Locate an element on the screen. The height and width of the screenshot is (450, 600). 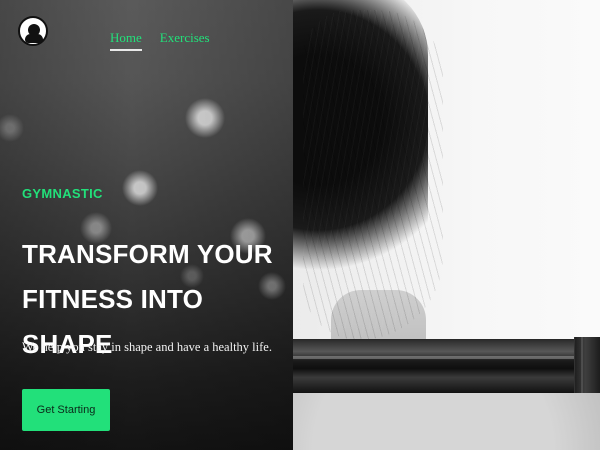
nav-home-link: Home is located at coordinates (126, 40).